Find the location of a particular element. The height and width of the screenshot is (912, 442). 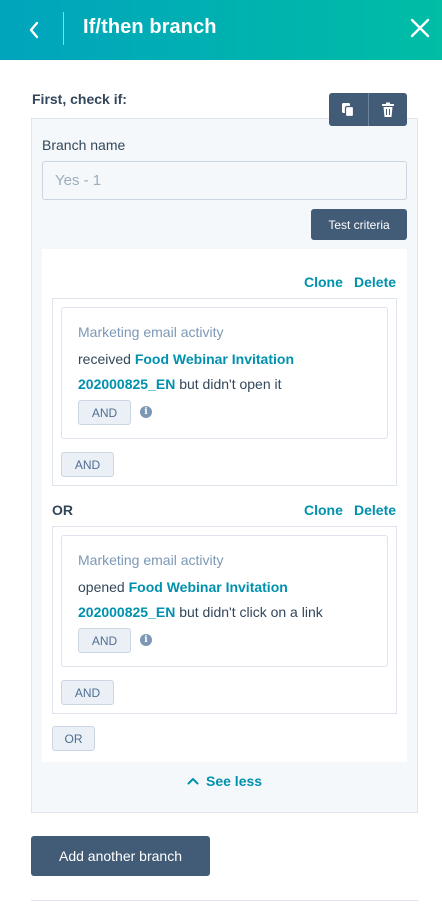

back-button is located at coordinates (34, 30).